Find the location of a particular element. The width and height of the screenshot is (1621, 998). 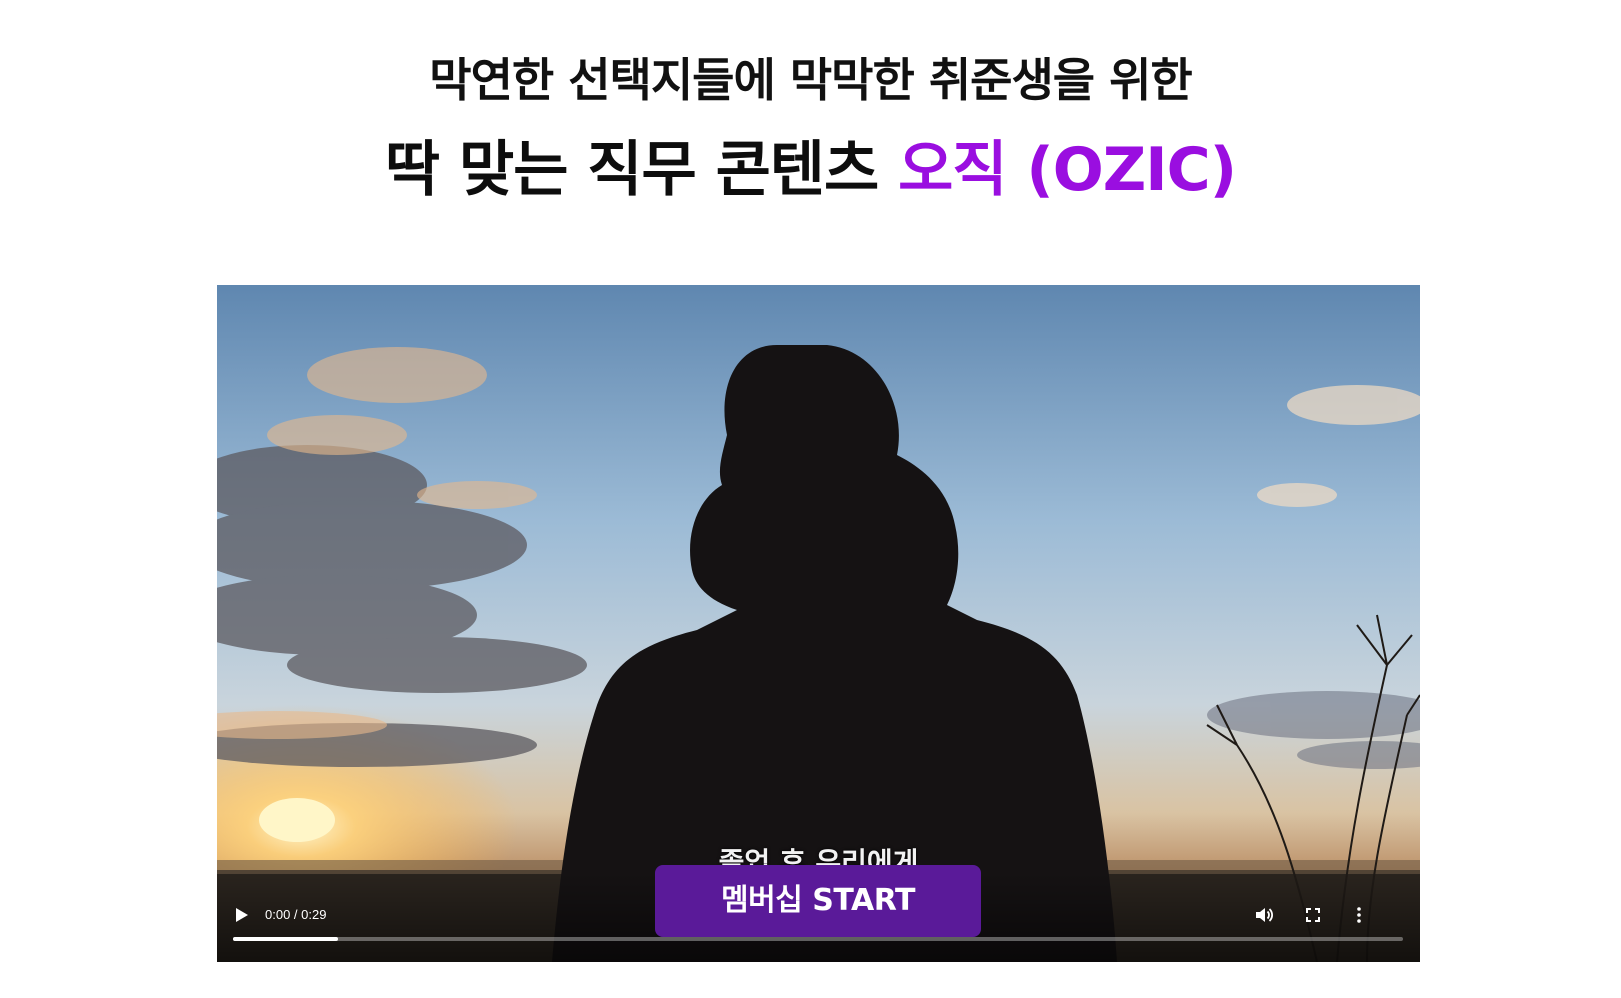

headline-line-2-prefix: 딱 맞는 직무 콘텐츠 is located at coordinates (641, 170).